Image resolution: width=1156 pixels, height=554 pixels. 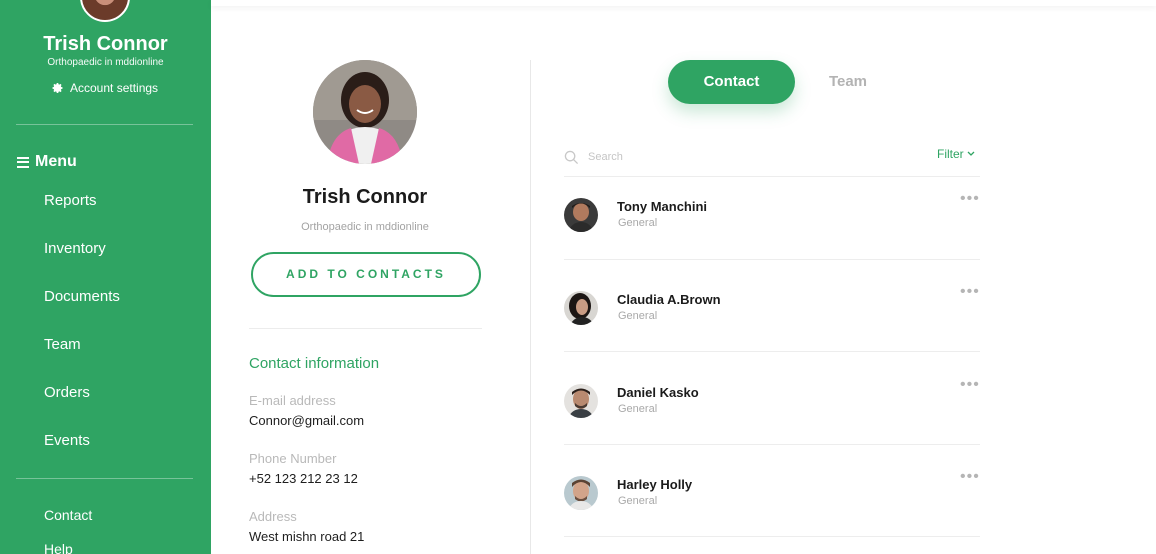 What do you see at coordinates (731, 82) in the screenshot?
I see `tab-contact: Contact` at bounding box center [731, 82].